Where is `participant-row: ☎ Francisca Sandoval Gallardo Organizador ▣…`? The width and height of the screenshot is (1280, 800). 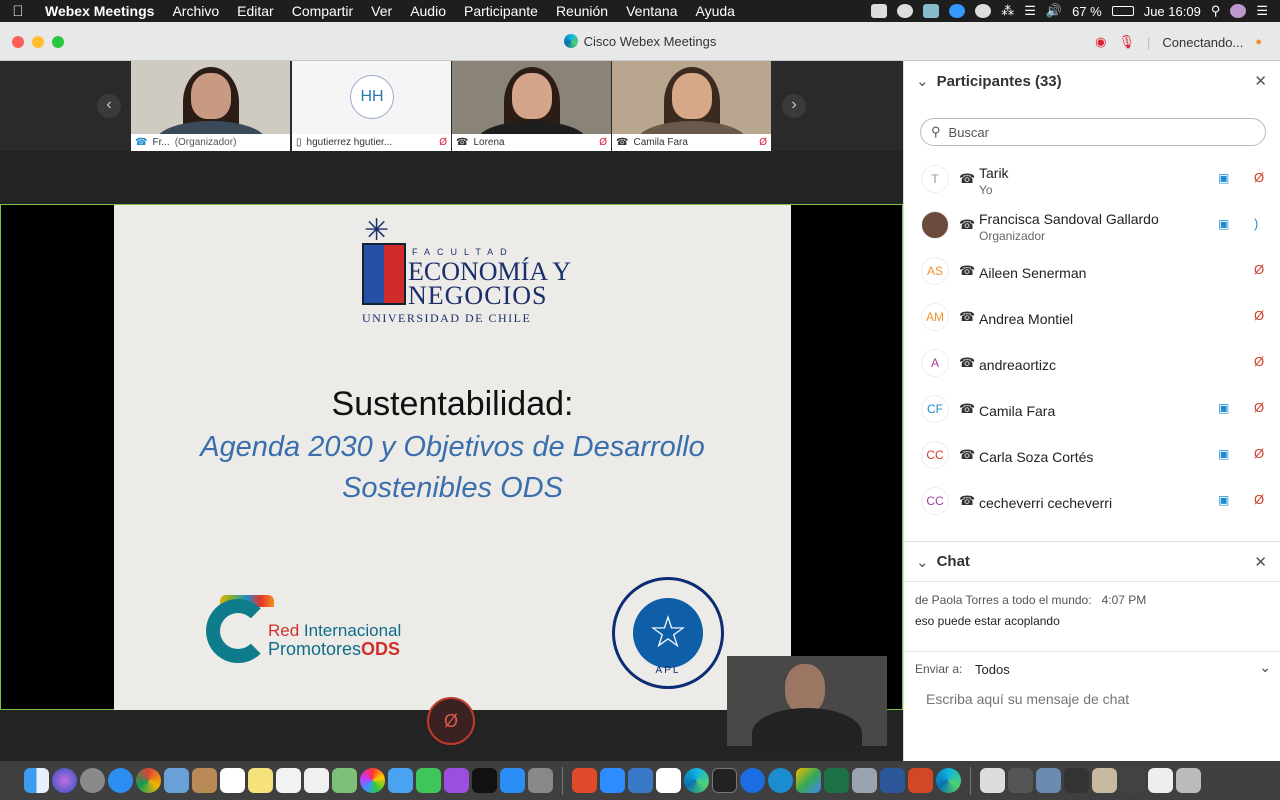 participant-row: ☎ Francisca Sandoval Gallardo Organizador ▣… is located at coordinates (1092, 226).